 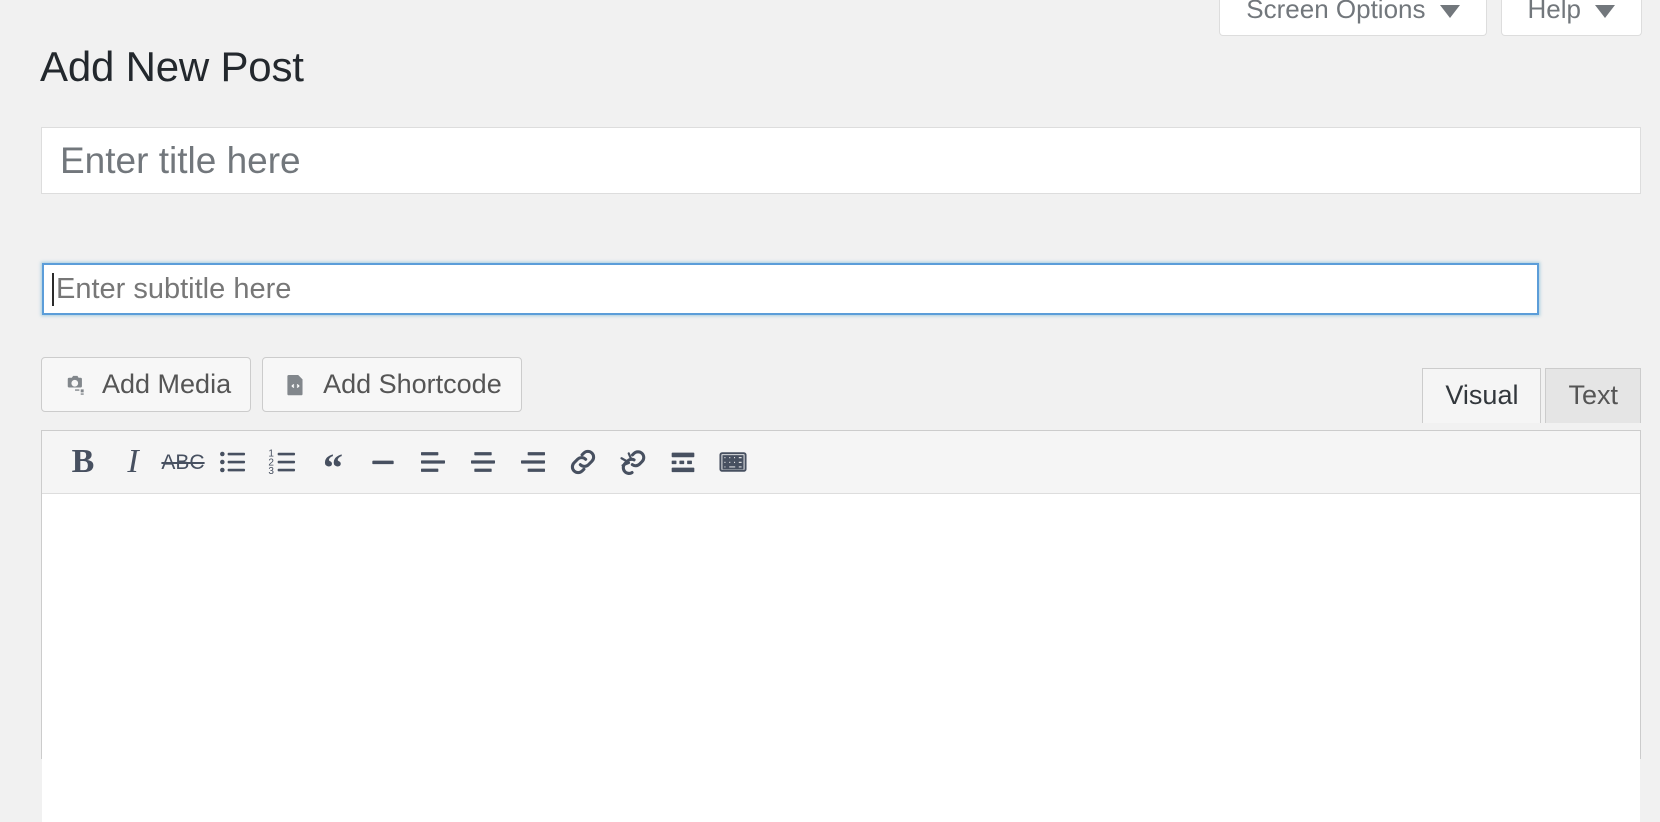 What do you see at coordinates (172, 66) in the screenshot?
I see `page-title: Add New Post` at bounding box center [172, 66].